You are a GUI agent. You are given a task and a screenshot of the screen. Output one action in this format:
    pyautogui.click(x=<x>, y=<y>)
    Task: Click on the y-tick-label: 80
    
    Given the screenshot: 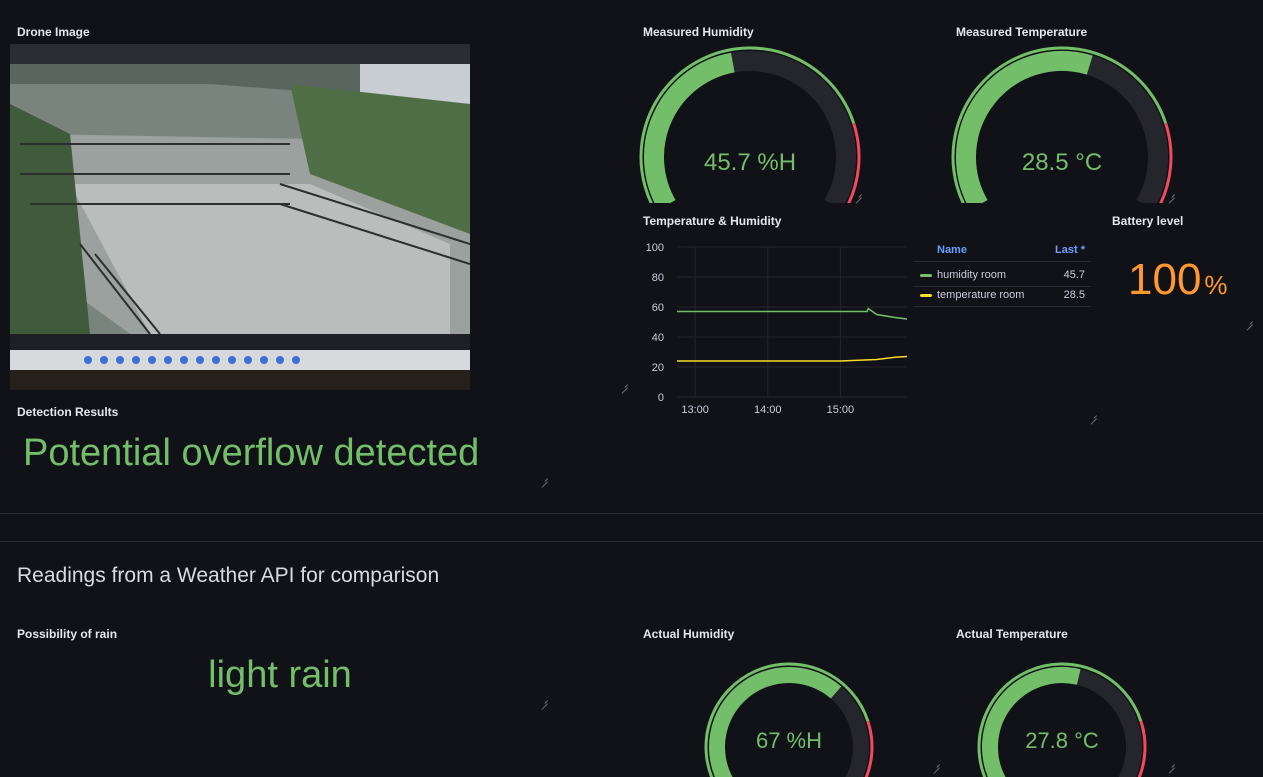 What is the action you would take?
    pyautogui.click(x=658, y=278)
    